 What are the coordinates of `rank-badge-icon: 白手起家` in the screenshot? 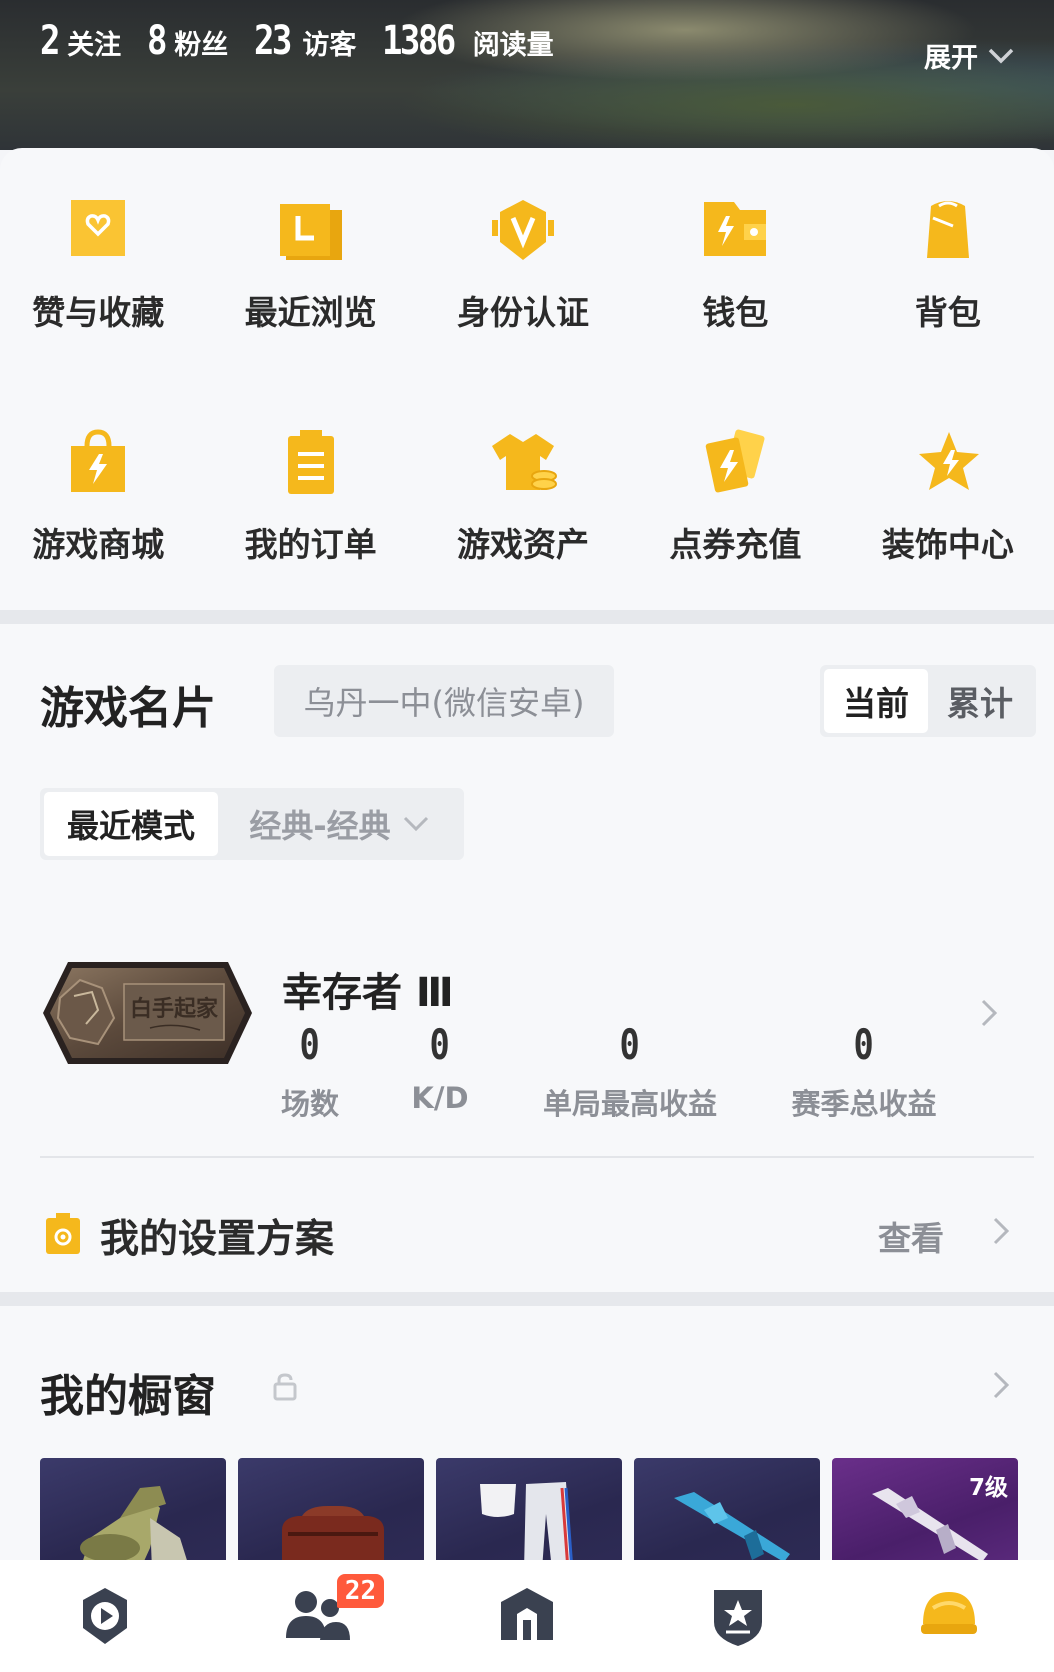 It's located at (147, 1013).